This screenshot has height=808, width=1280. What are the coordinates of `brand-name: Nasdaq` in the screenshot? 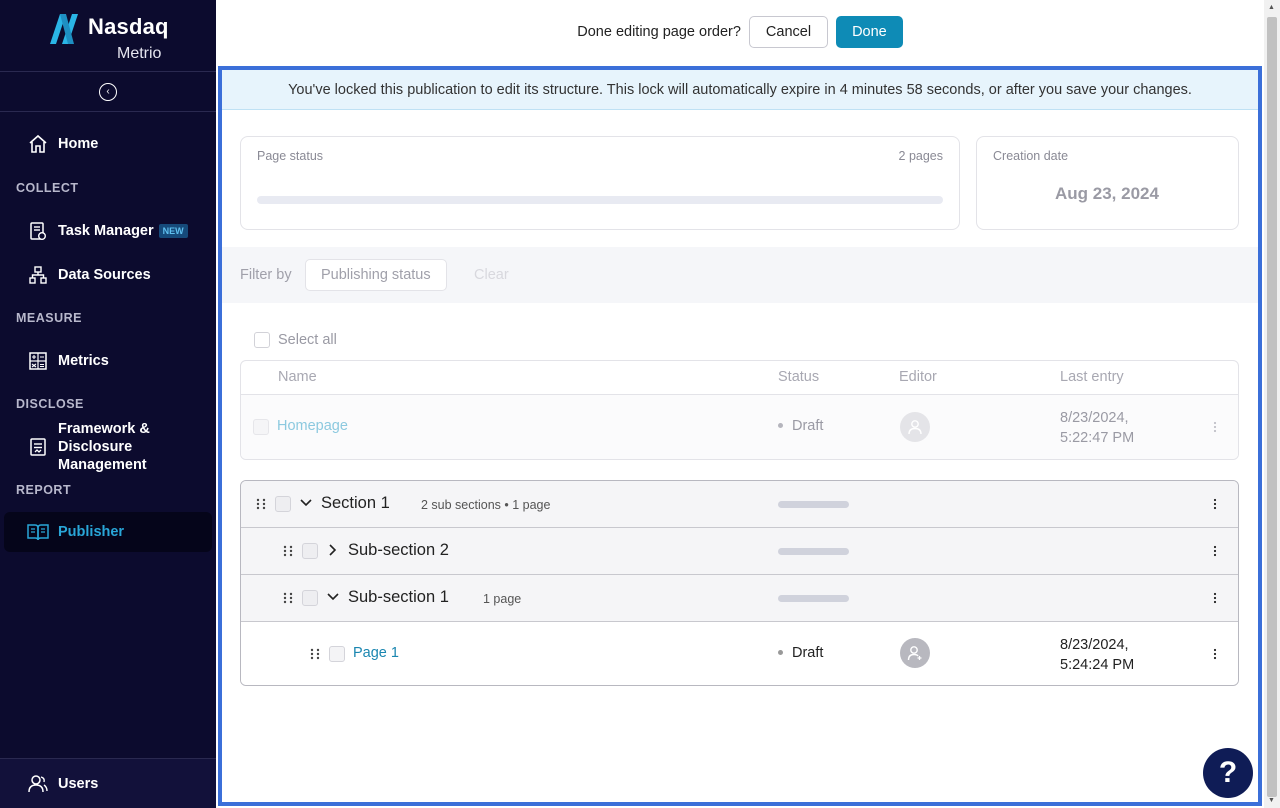 It's located at (128, 26).